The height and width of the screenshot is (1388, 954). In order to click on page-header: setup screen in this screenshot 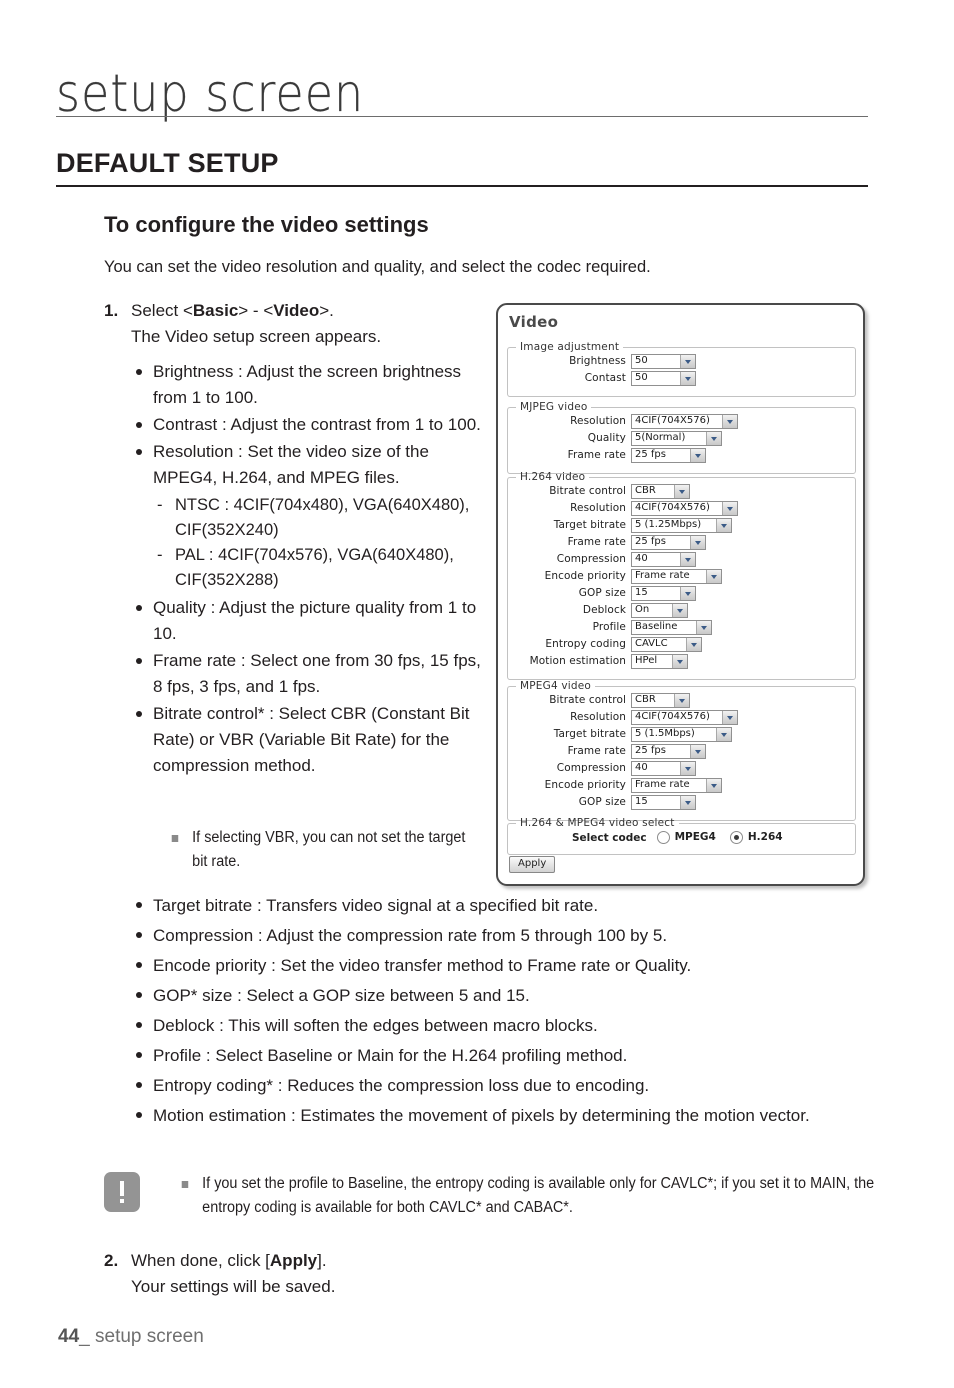, I will do `click(462, 93)`.